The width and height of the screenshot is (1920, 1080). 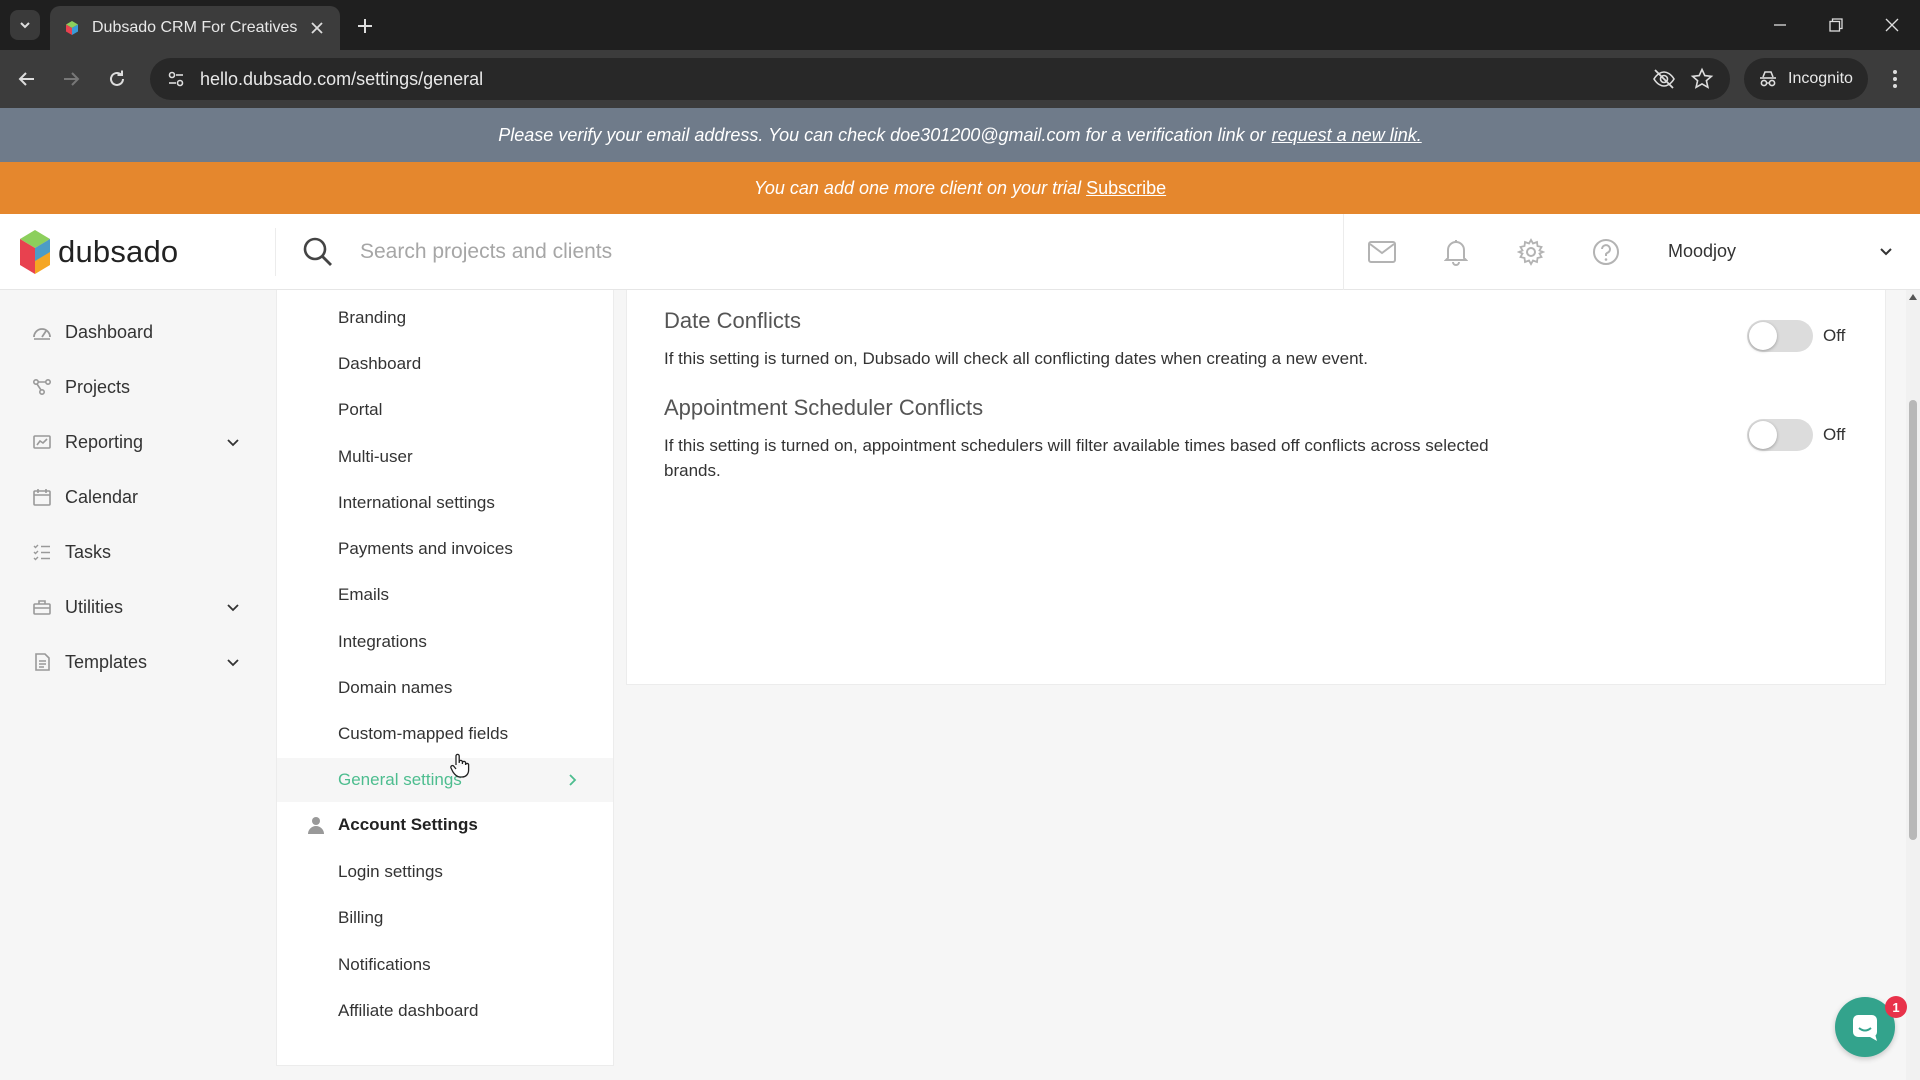 I want to click on sidebar-item-label: Dashboard, so click(x=109, y=331).